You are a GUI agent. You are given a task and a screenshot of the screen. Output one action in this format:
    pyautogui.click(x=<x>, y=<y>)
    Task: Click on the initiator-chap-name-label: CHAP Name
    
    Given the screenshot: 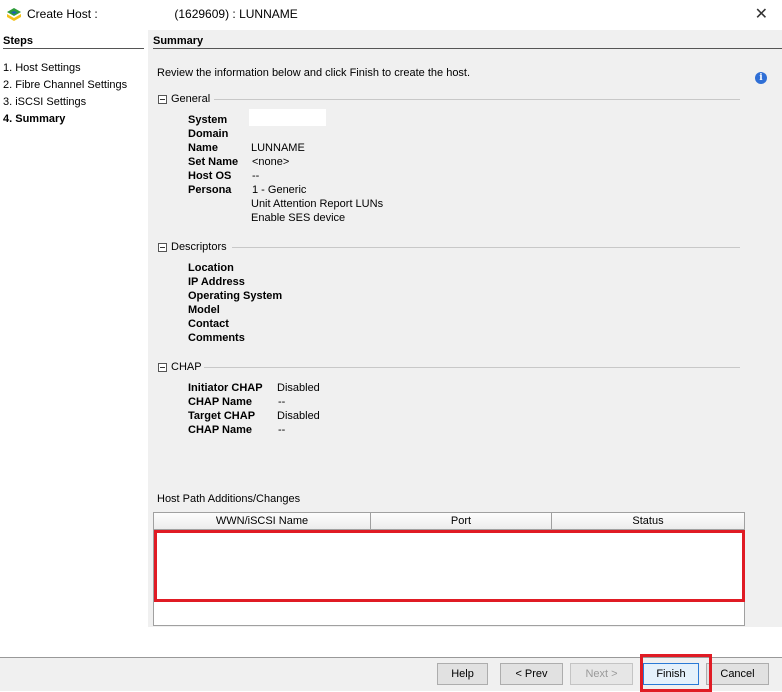 What is the action you would take?
    pyautogui.click(x=220, y=402)
    